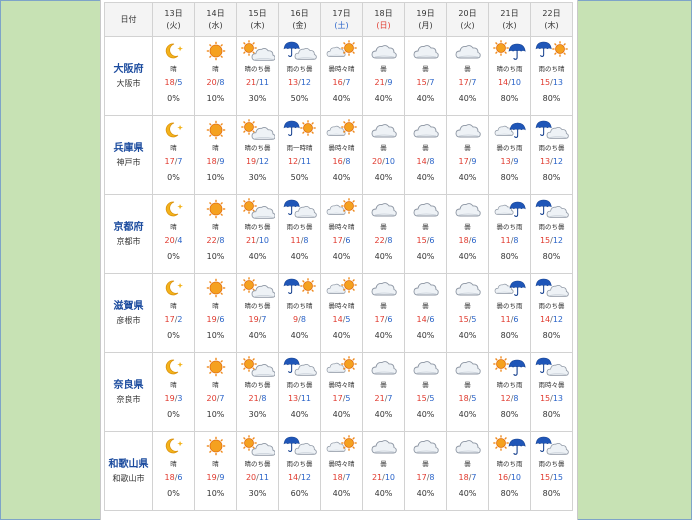 Image resolution: width=692 pixels, height=520 pixels. Describe the element at coordinates (348, 477) in the screenshot. I see `low-temp: 7` at that location.